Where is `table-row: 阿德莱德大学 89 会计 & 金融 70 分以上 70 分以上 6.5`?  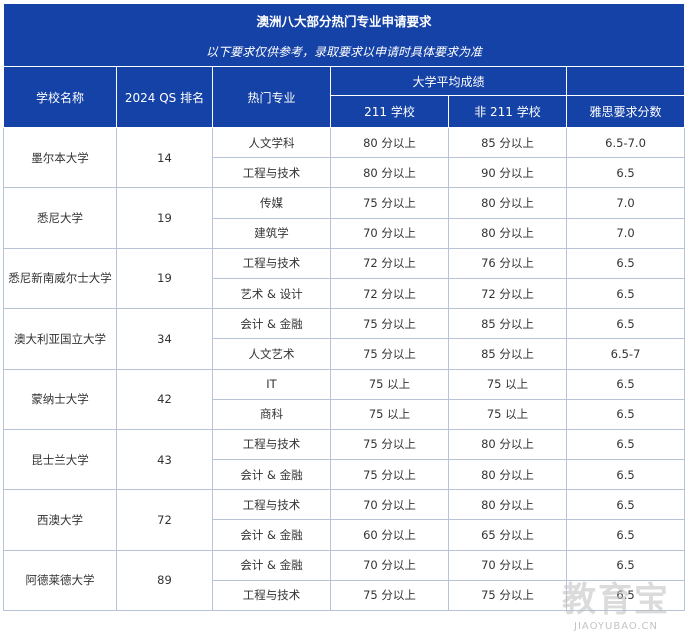 table-row: 阿德莱德大学 89 会计 & 金融 70 分以上 70 分以上 6.5 is located at coordinates (344, 580).